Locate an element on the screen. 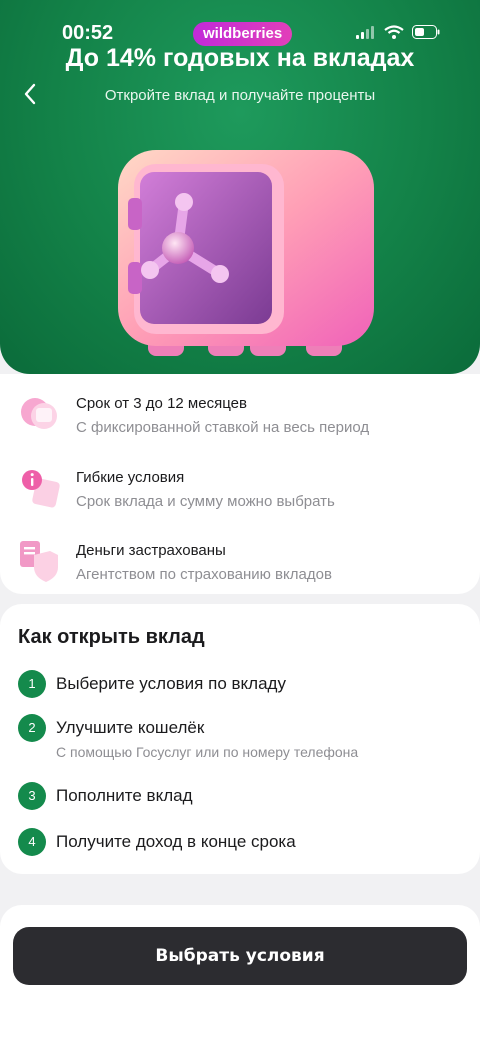 This screenshot has height=1041, width=480. feature-description: Срок вклада и сумму можно выбрать is located at coordinates (205, 501).